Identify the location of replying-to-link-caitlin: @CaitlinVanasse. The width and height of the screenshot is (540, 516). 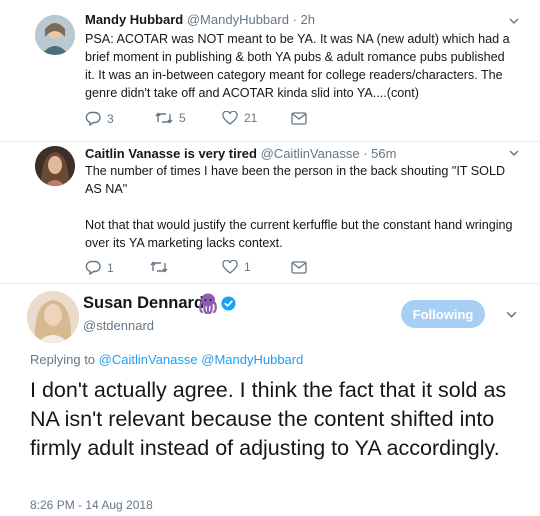
(148, 359).